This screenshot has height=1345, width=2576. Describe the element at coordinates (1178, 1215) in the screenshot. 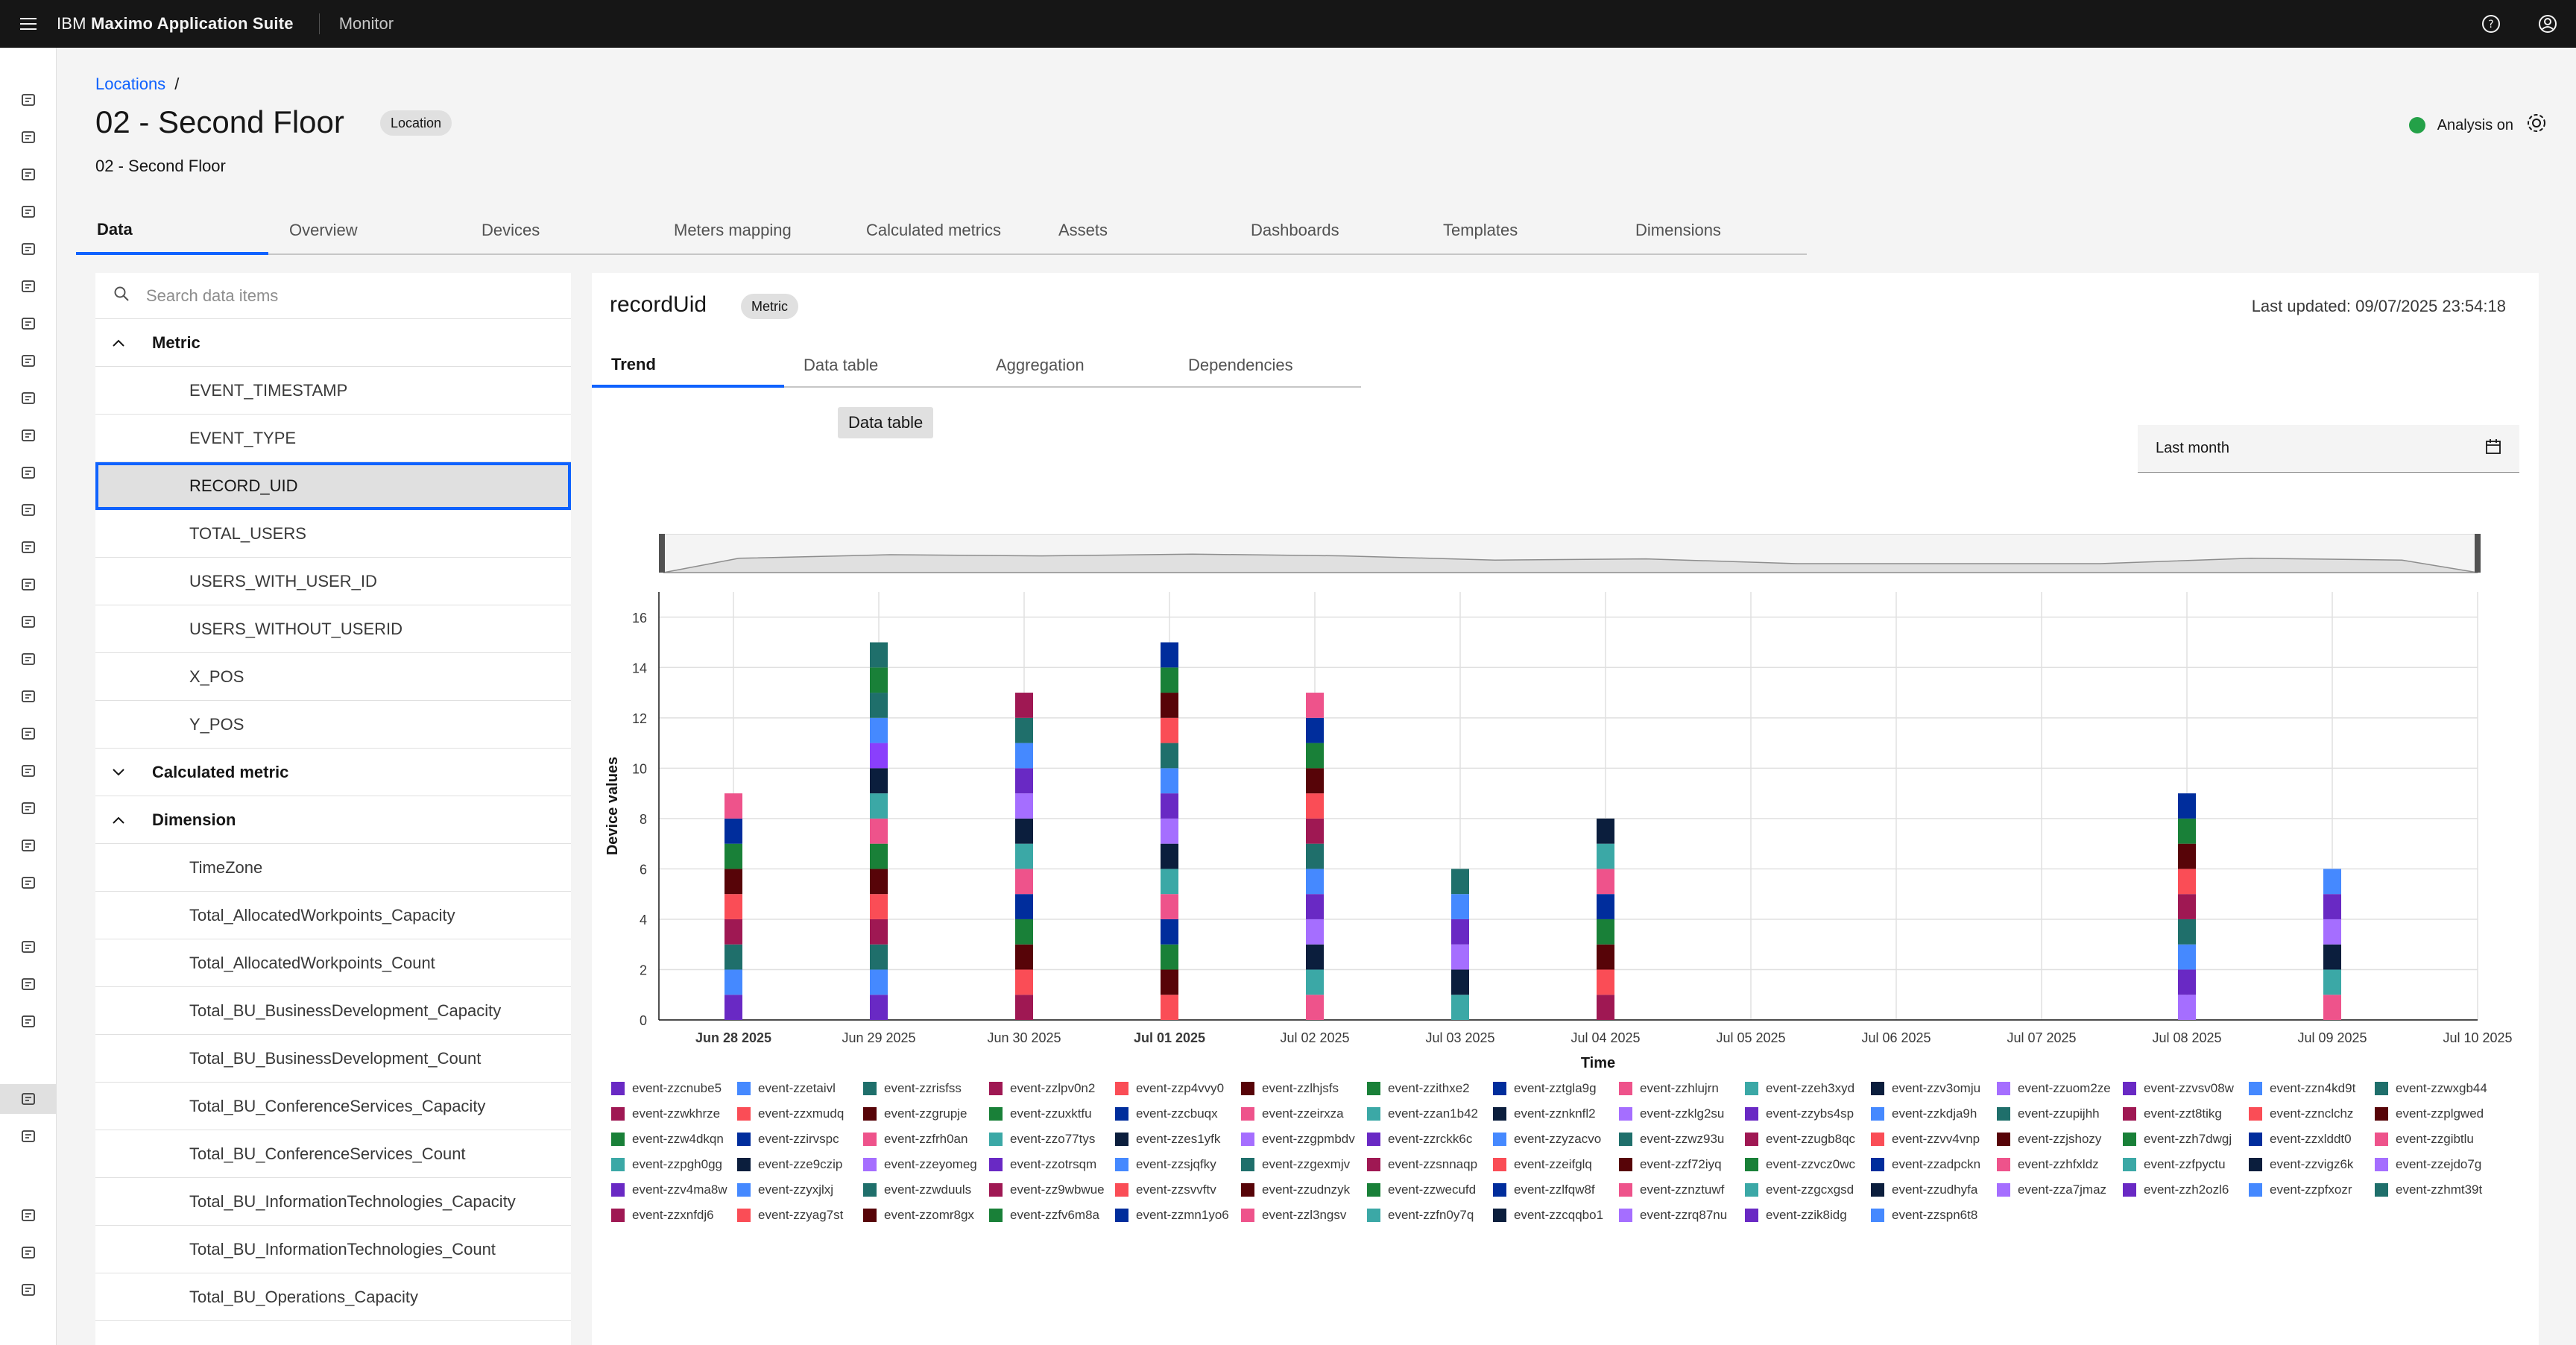

I see `legend-item: event-zzmn1yo6` at that location.